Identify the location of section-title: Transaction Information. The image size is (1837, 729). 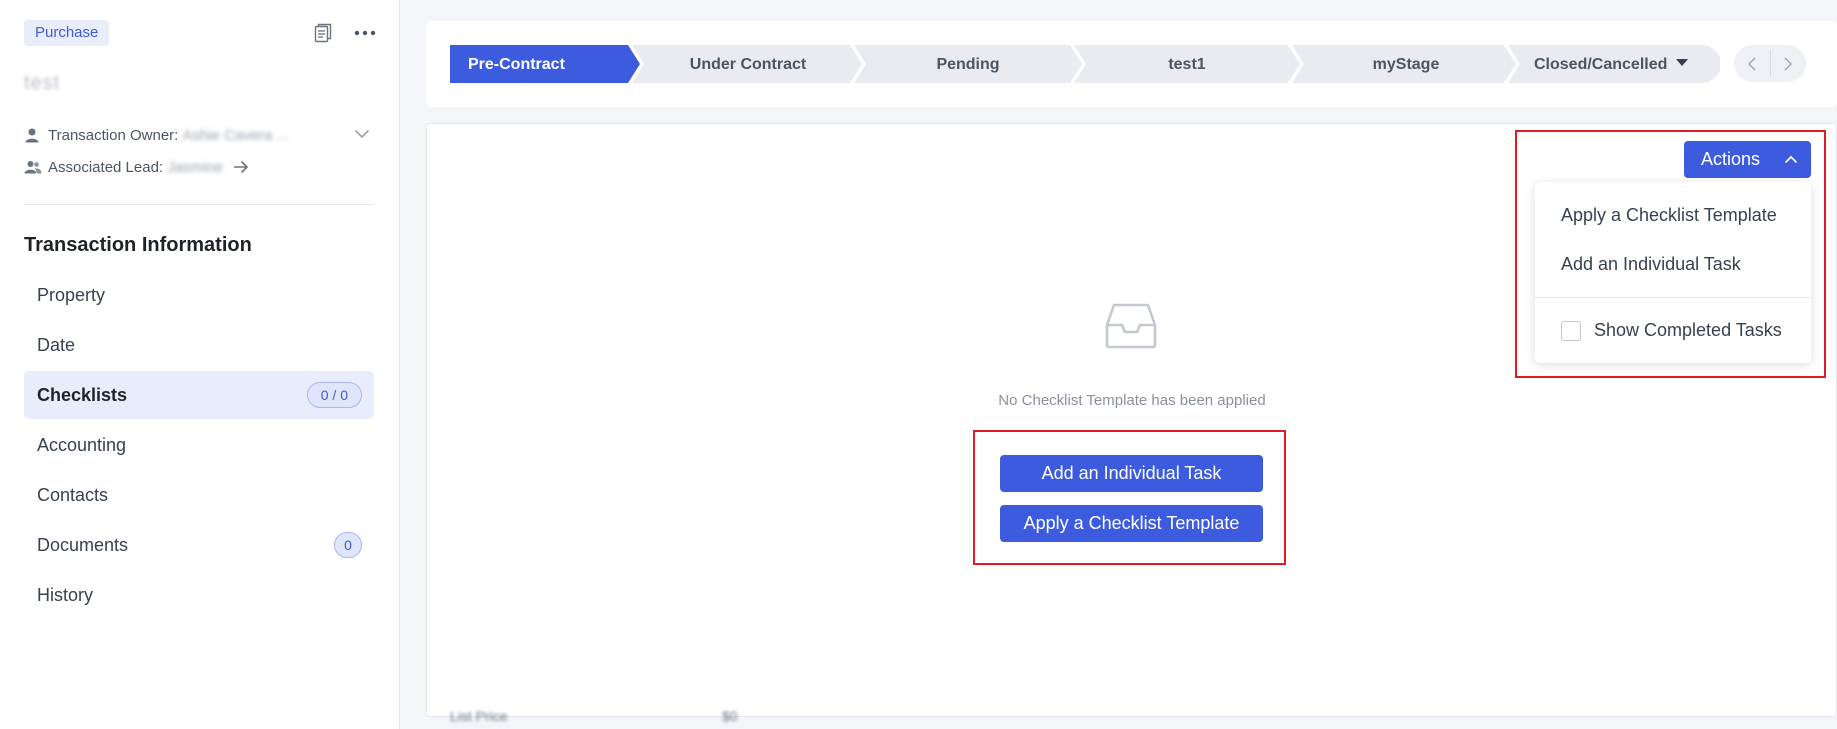
(138, 245).